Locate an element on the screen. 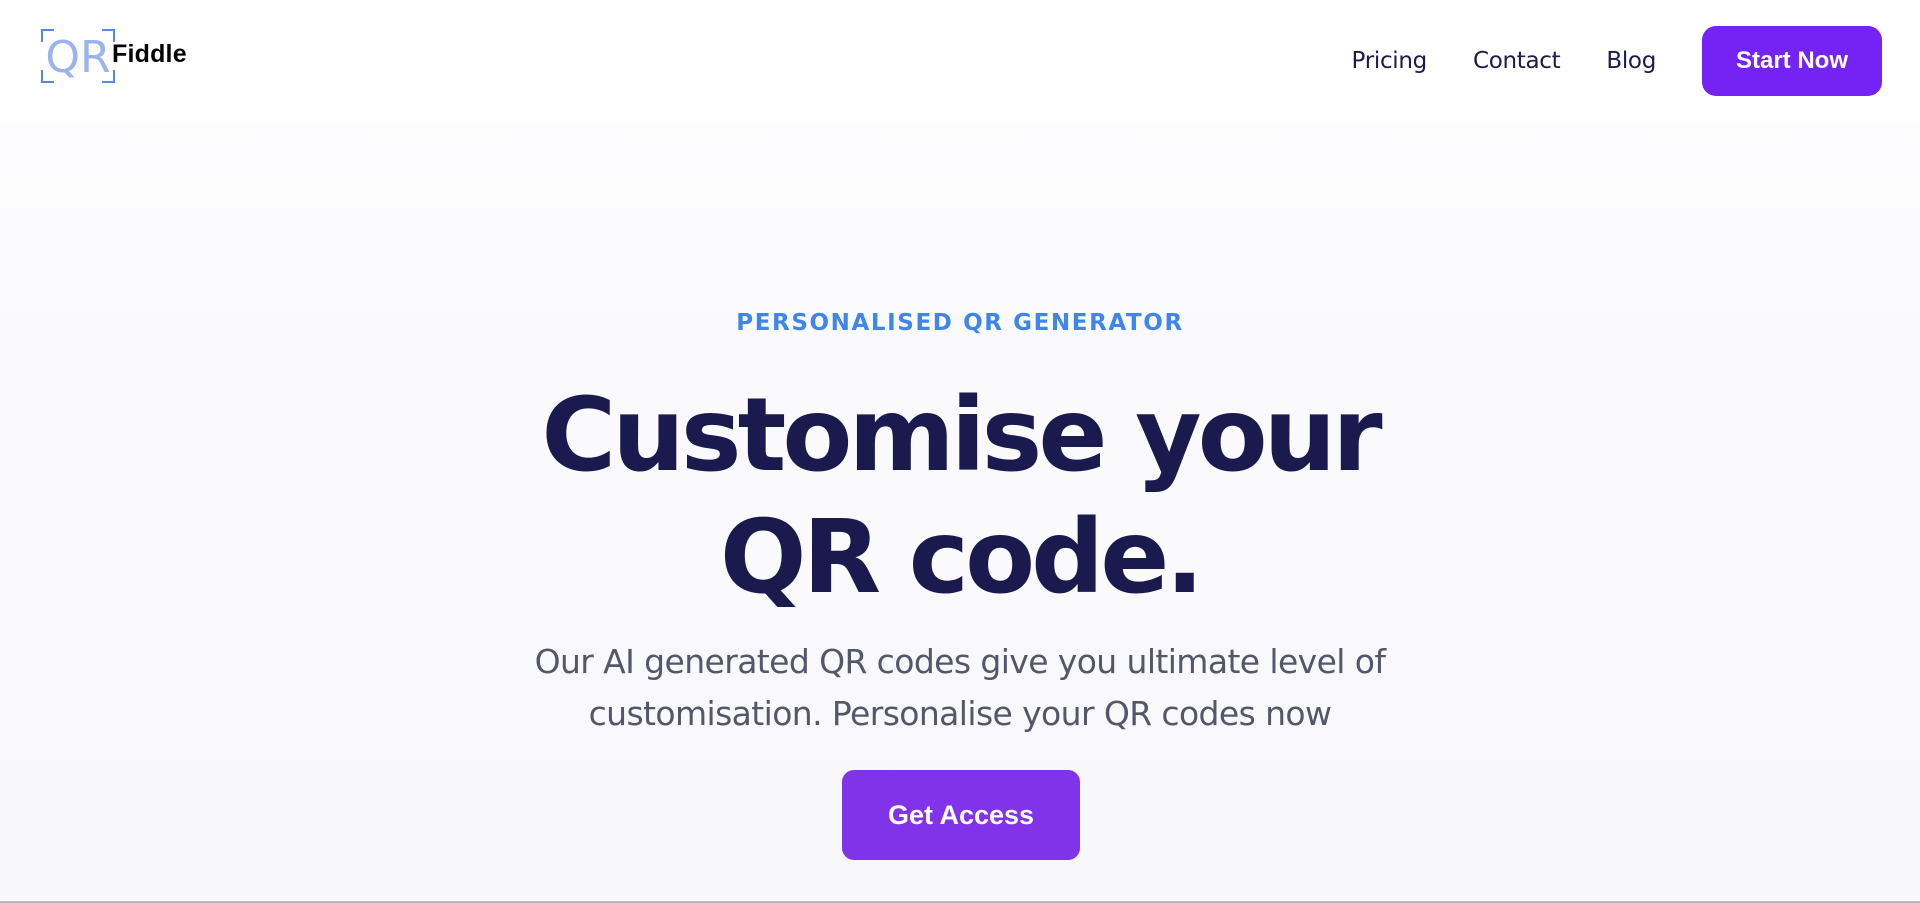 This screenshot has height=903, width=1920. brand-name: Fiddle is located at coordinates (149, 53).